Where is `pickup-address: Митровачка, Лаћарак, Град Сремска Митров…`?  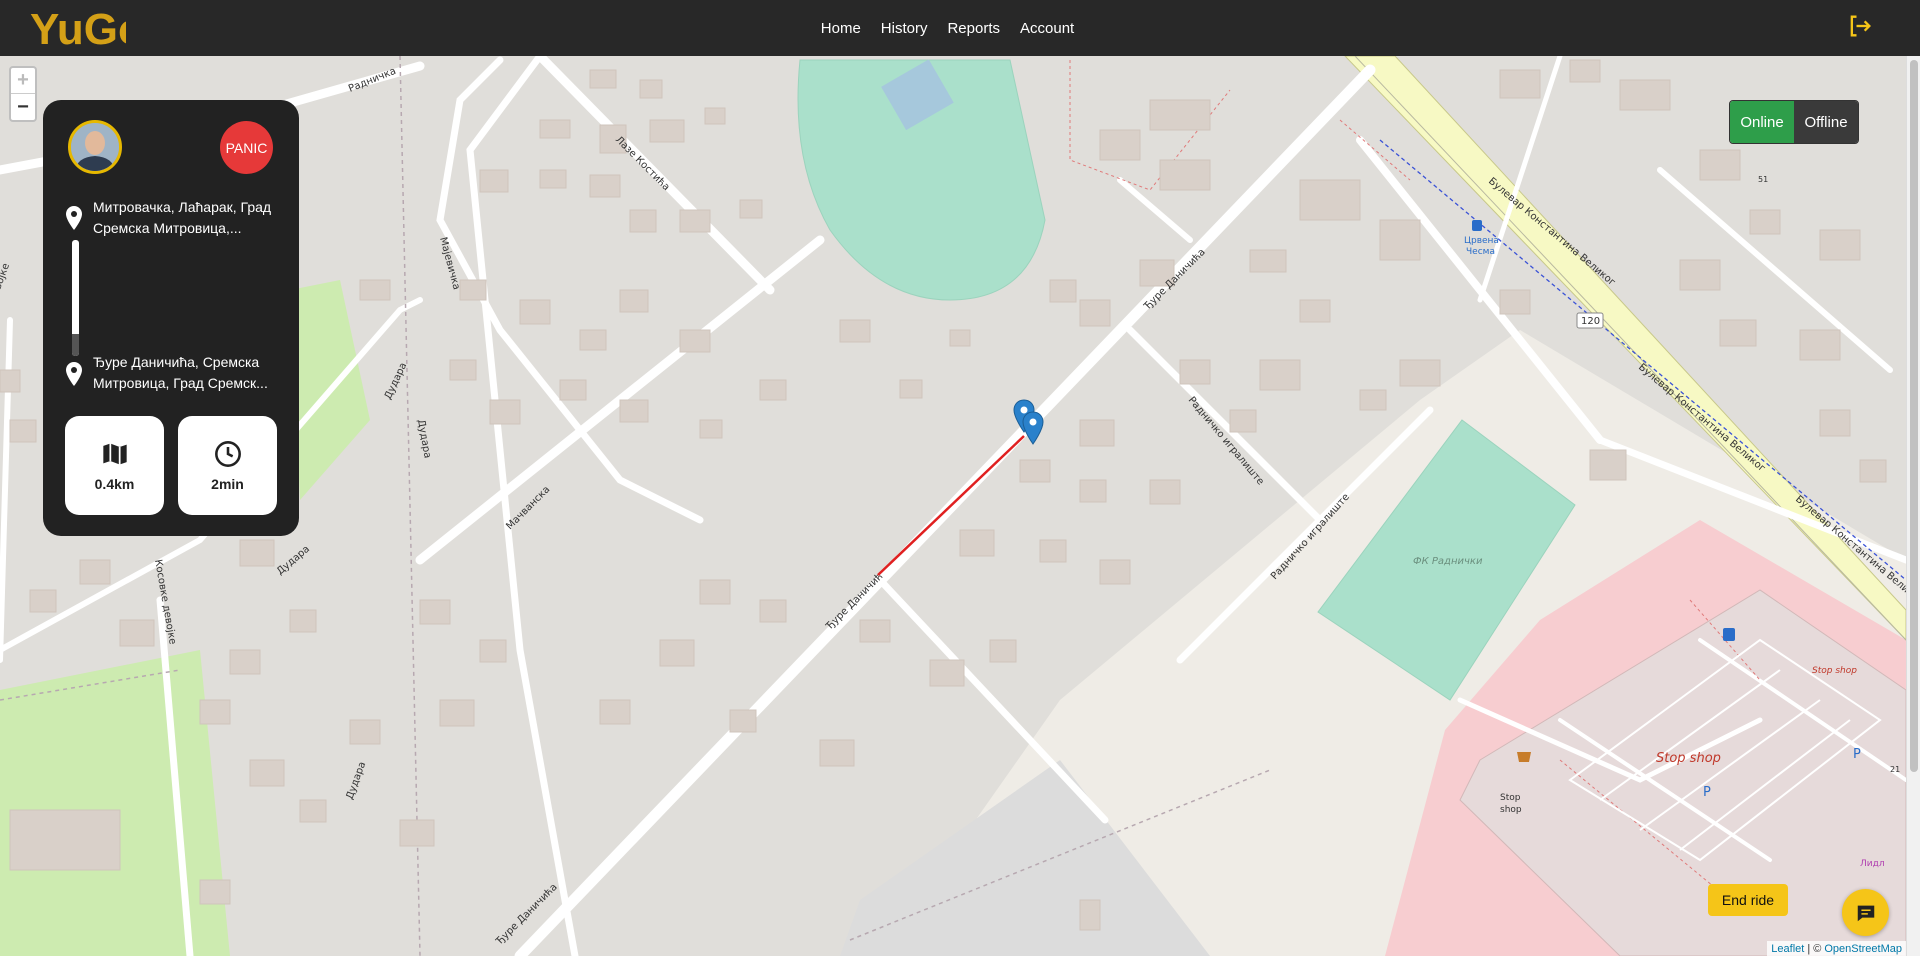
pickup-address: Митровачка, Лаћарак, Град Сремска Митров… is located at coordinates (191, 218).